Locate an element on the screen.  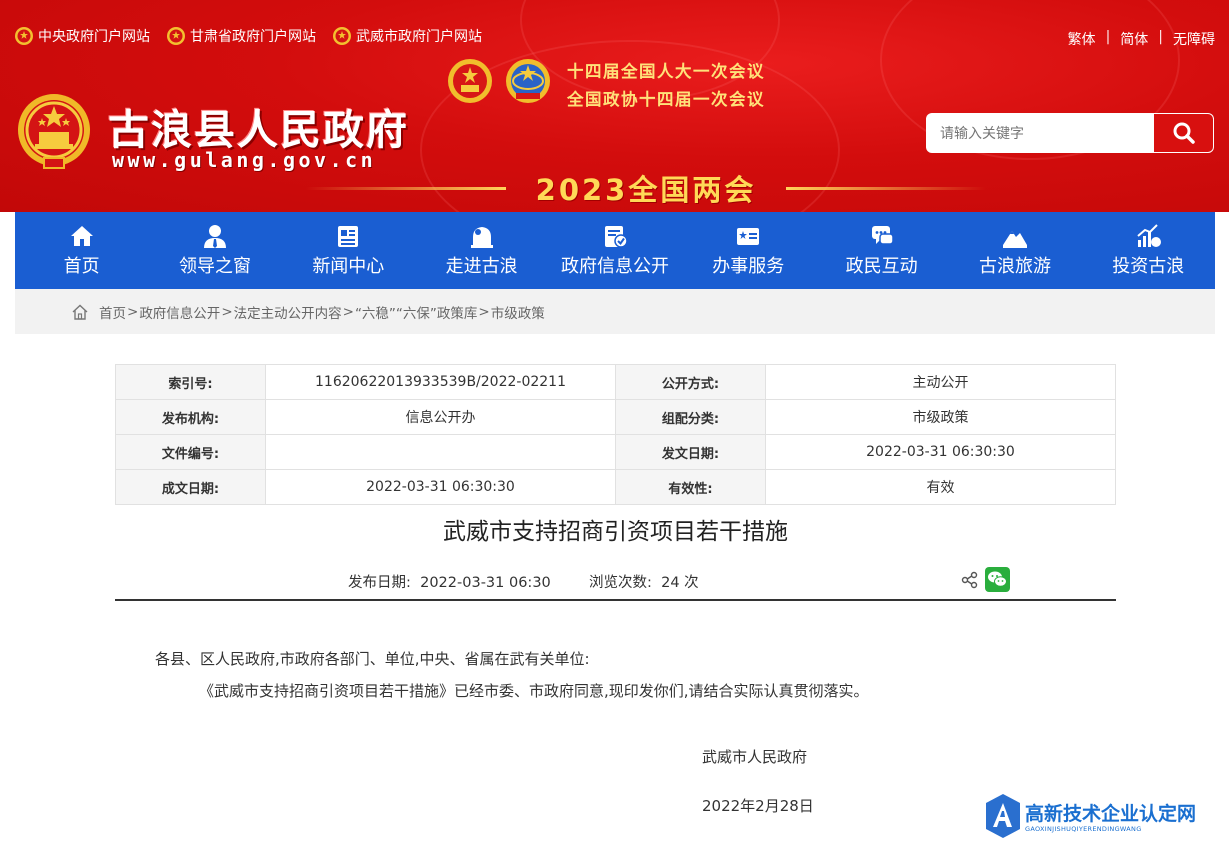
toplink-wuwei-gov: 武威市政府门户网站 is located at coordinates (407, 36).